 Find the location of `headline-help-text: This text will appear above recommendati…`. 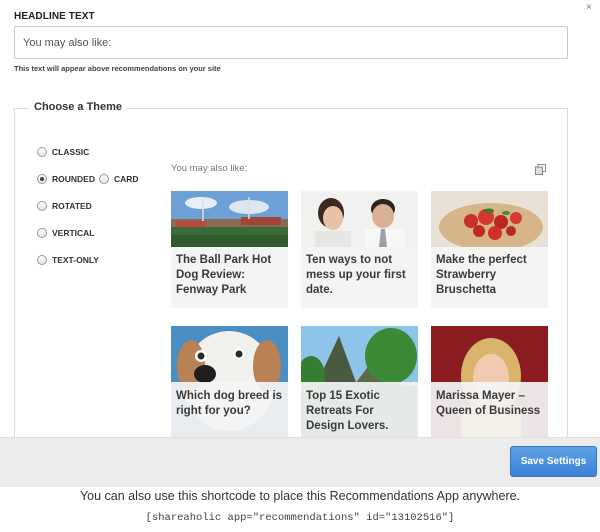

headline-help-text: This text will appear above recommendati… is located at coordinates (117, 68).